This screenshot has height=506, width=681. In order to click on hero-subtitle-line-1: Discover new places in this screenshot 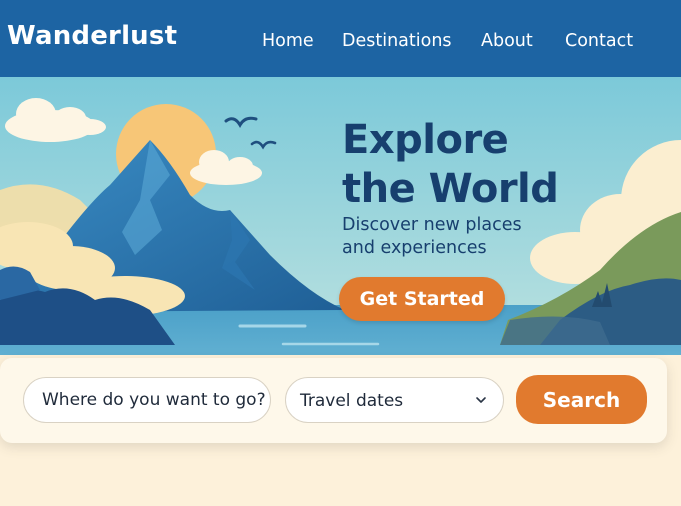, I will do `click(432, 225)`.